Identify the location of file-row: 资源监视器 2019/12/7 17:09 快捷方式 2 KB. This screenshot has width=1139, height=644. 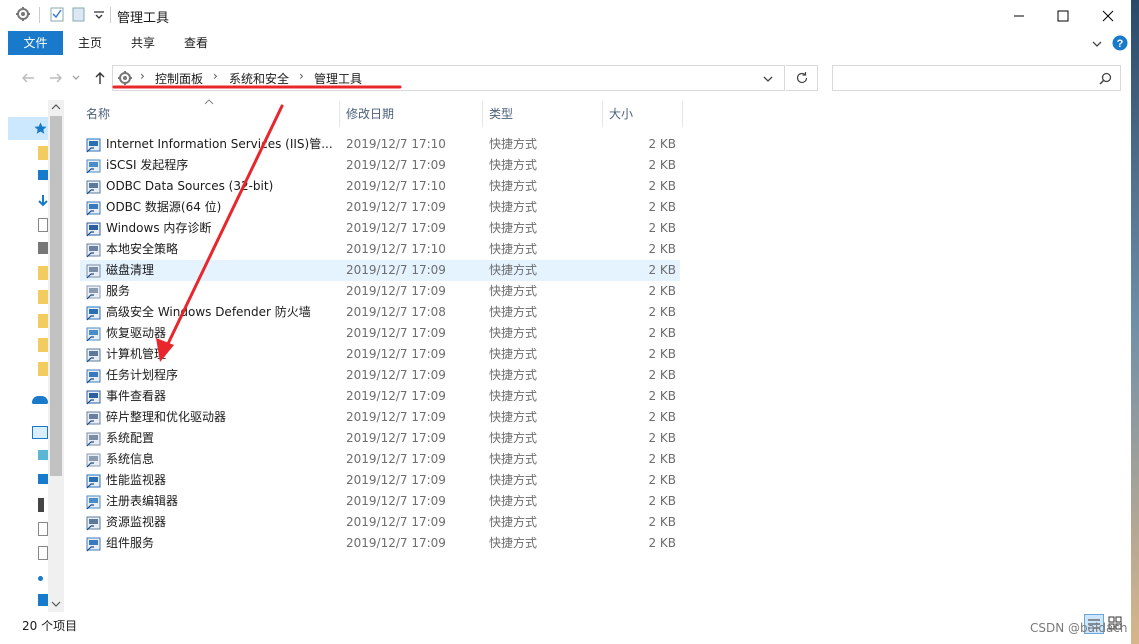
(380, 522).